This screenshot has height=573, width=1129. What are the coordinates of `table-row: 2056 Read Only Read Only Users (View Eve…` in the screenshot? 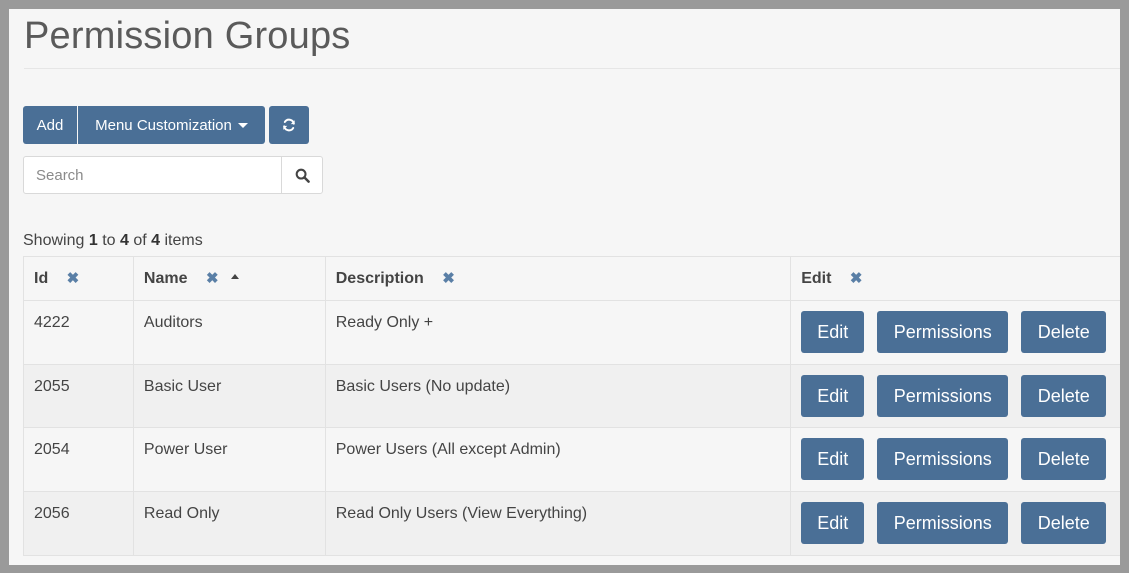 It's located at (571, 523).